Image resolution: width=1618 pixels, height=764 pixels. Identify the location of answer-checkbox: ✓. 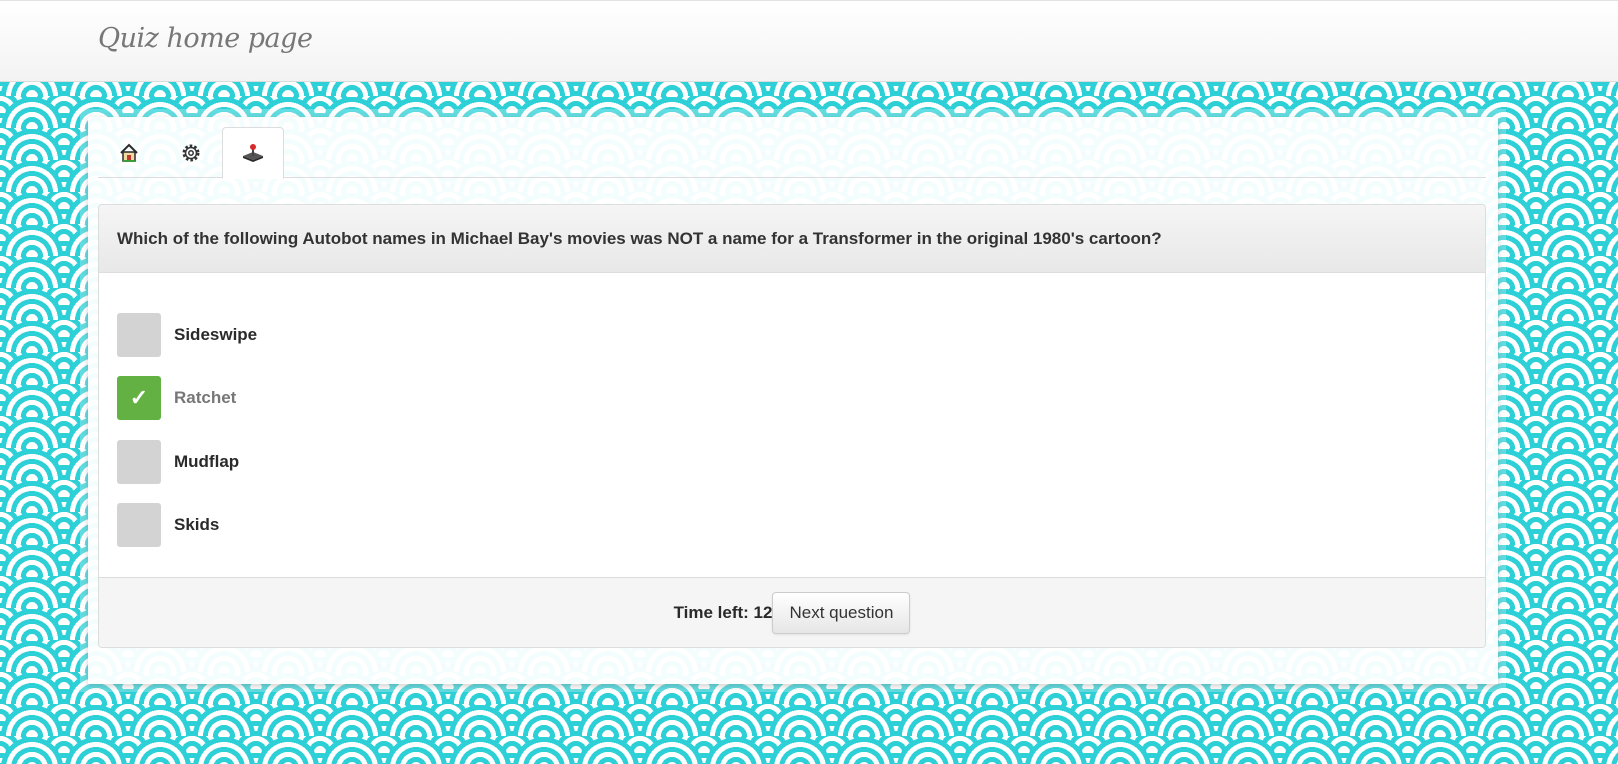
(139, 398).